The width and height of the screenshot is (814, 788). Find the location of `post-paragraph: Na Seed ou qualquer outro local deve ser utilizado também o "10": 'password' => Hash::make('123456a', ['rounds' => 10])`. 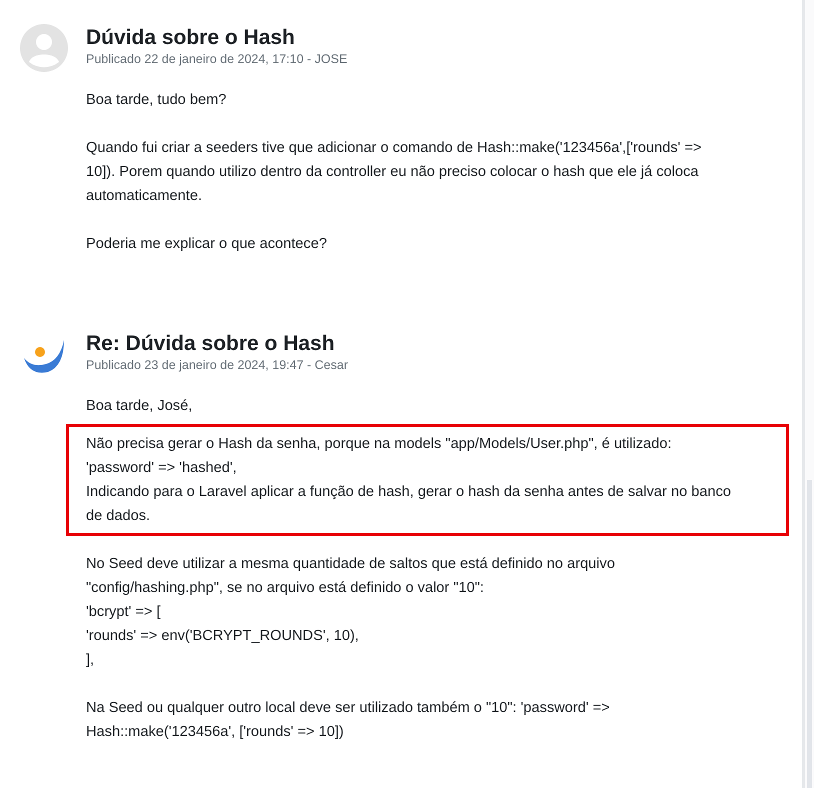

post-paragraph: Na Seed ou qualquer outro local deve ser utilizado também o "10": 'password' => Hash::make('123456a', ['rounds' => 10]) is located at coordinates (348, 720).